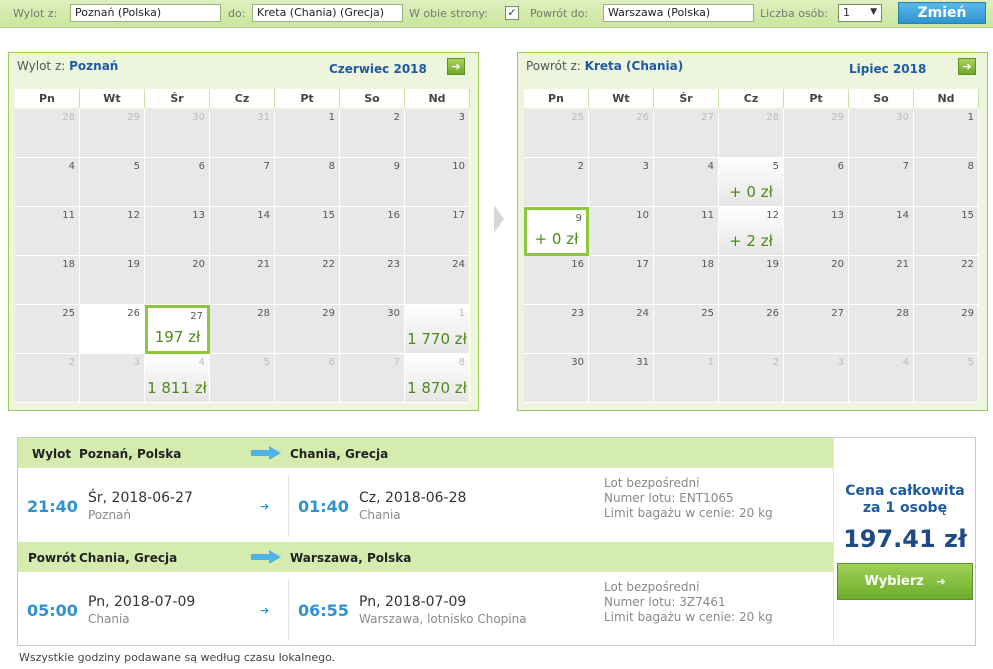 The image size is (993, 669). Describe the element at coordinates (198, 215) in the screenshot. I see `day-number: 13` at that location.